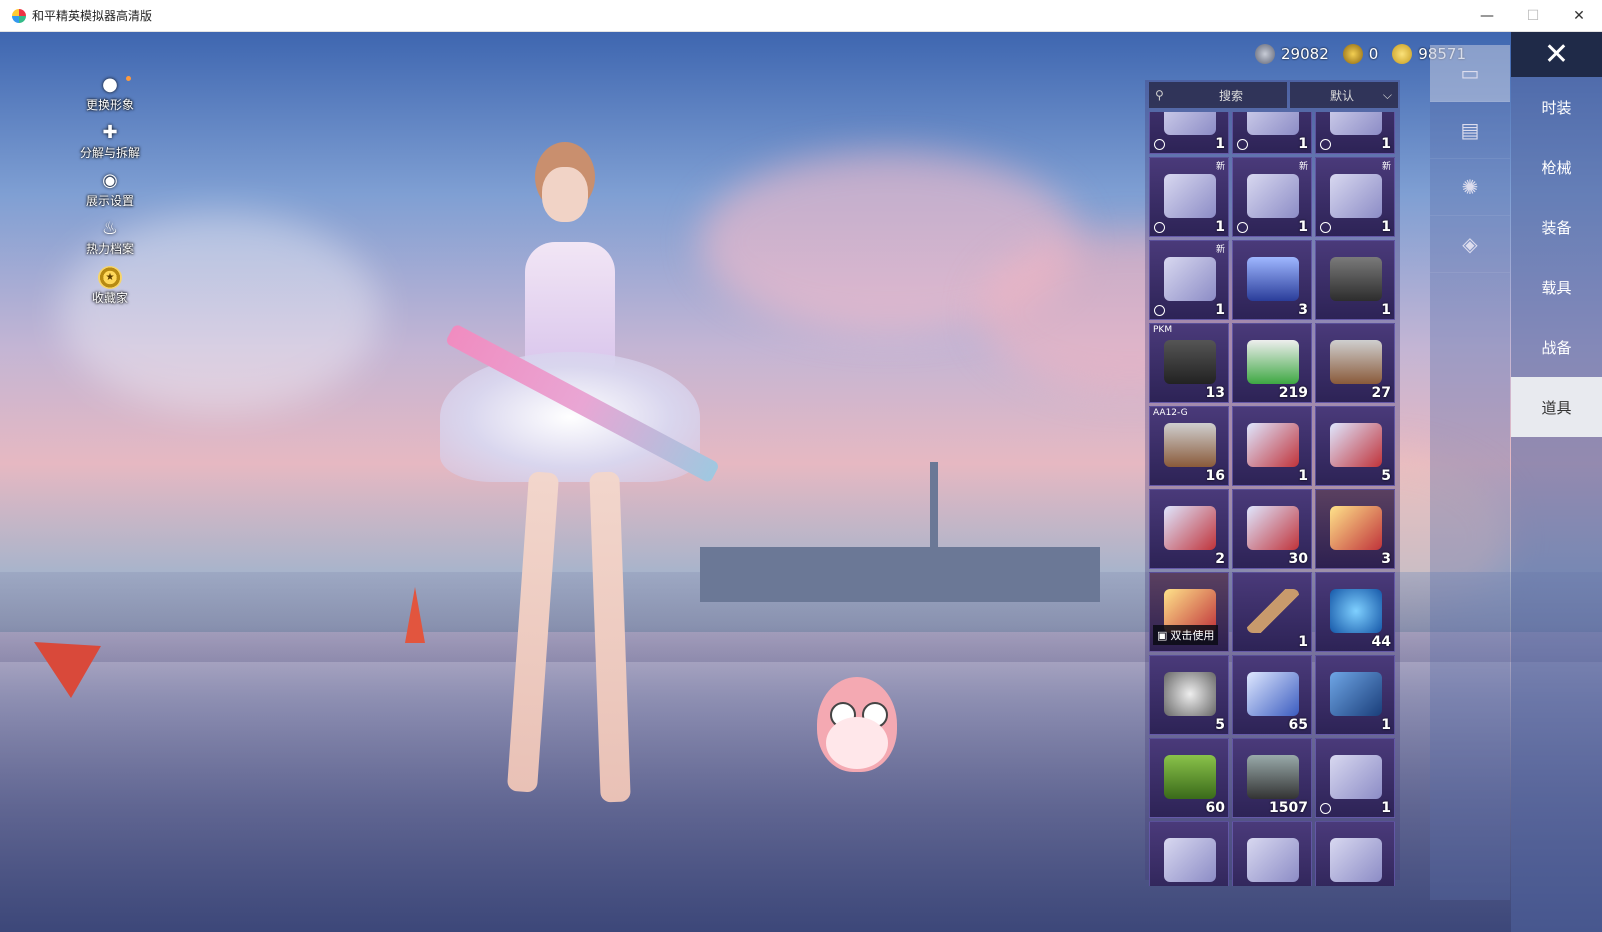  Describe the element at coordinates (1220, 725) in the screenshot. I see `item-quantity: 5` at that location.